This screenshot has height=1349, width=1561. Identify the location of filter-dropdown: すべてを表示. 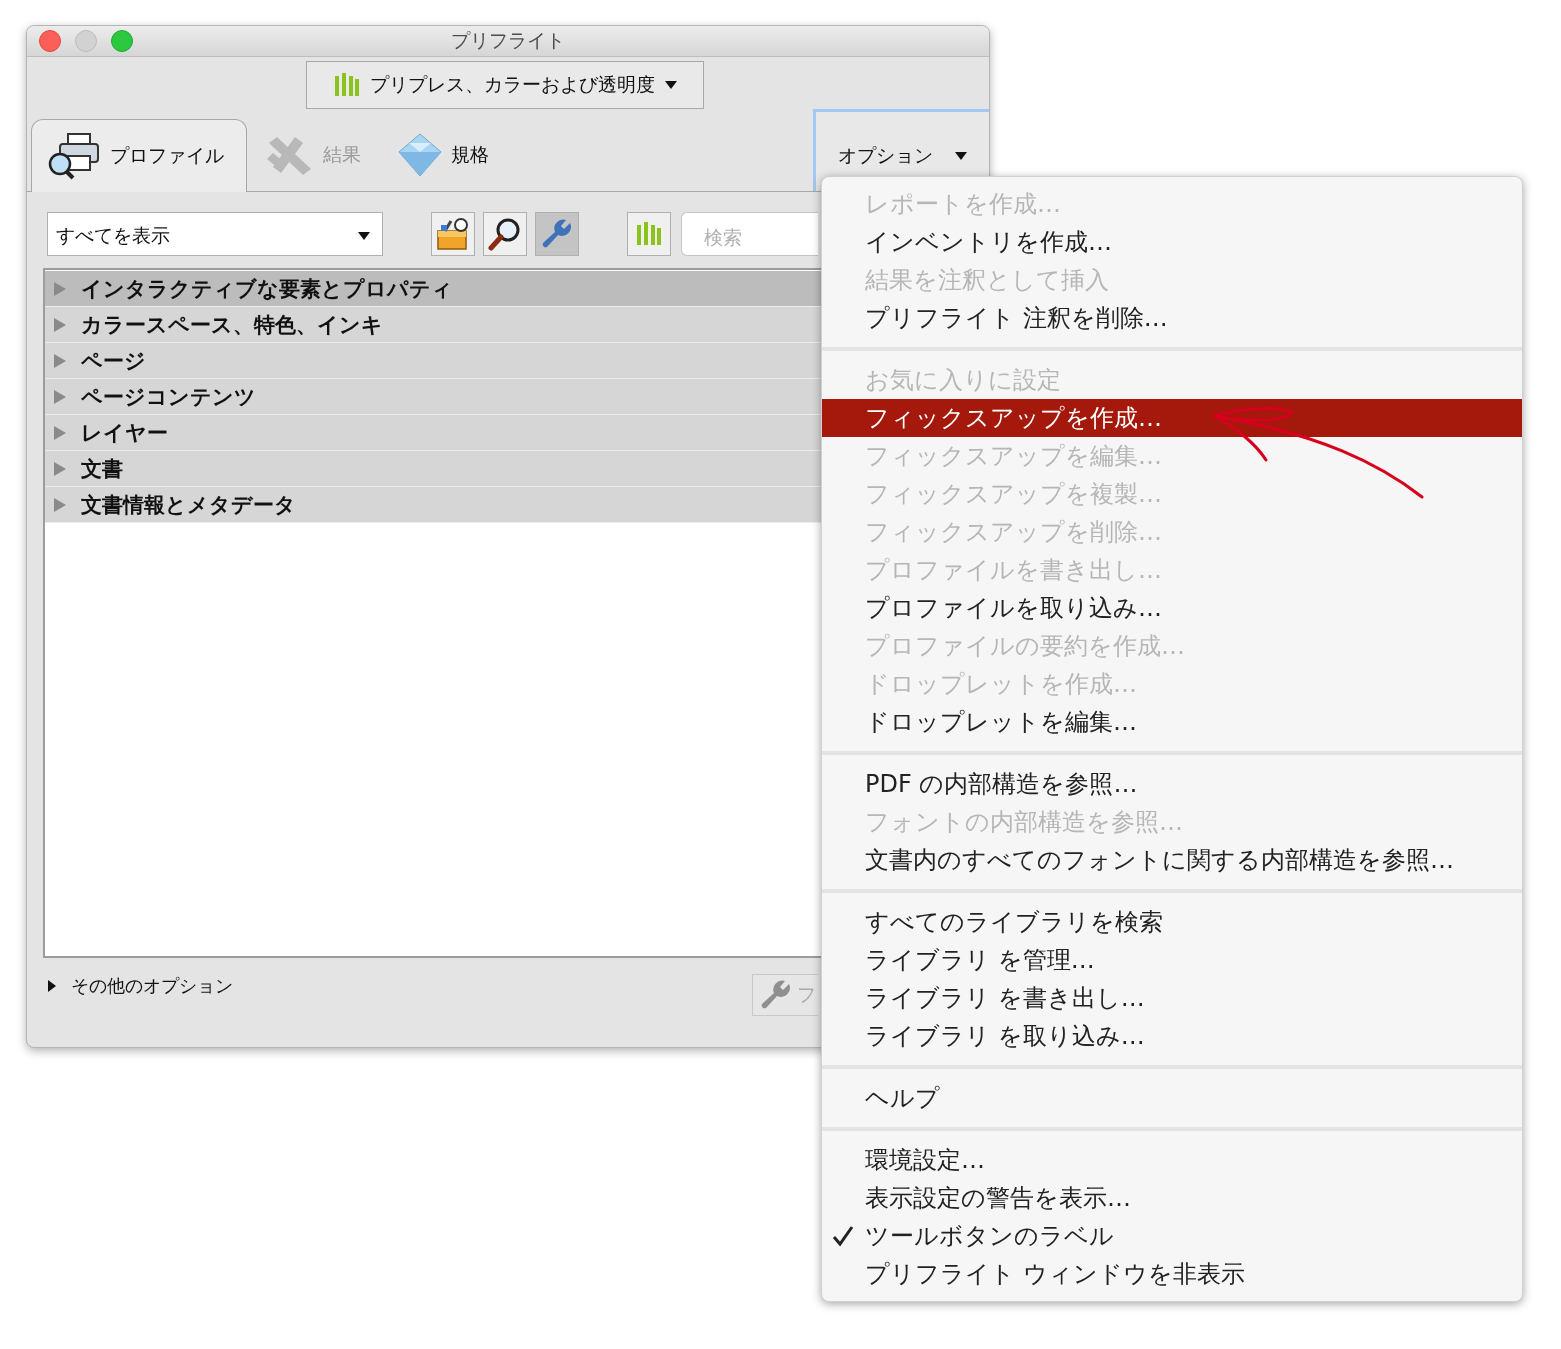
(215, 234).